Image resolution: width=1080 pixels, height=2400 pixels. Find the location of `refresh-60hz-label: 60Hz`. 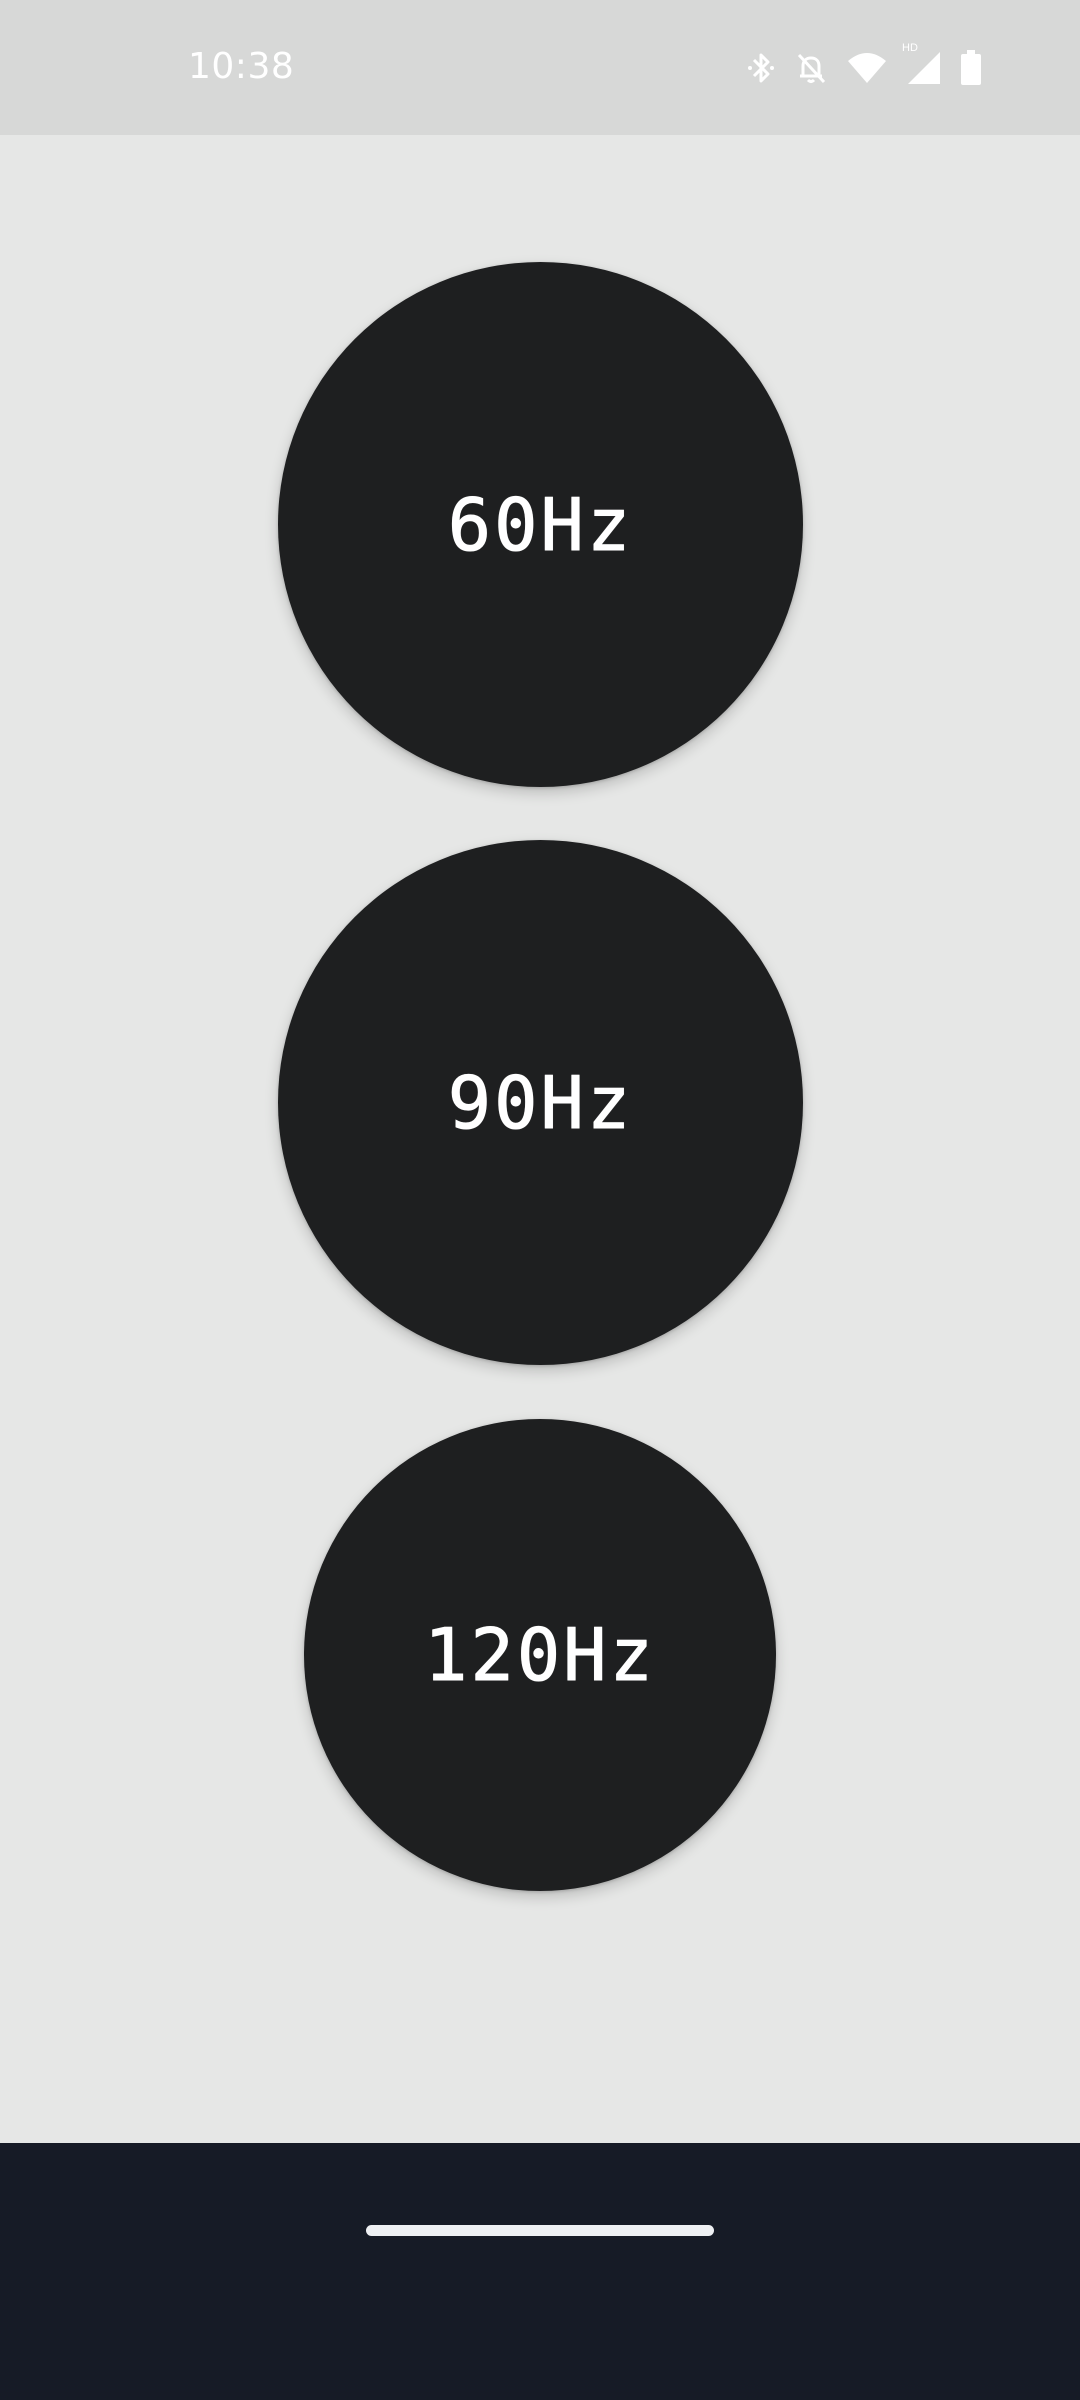

refresh-60hz-label: 60Hz is located at coordinates (540, 524).